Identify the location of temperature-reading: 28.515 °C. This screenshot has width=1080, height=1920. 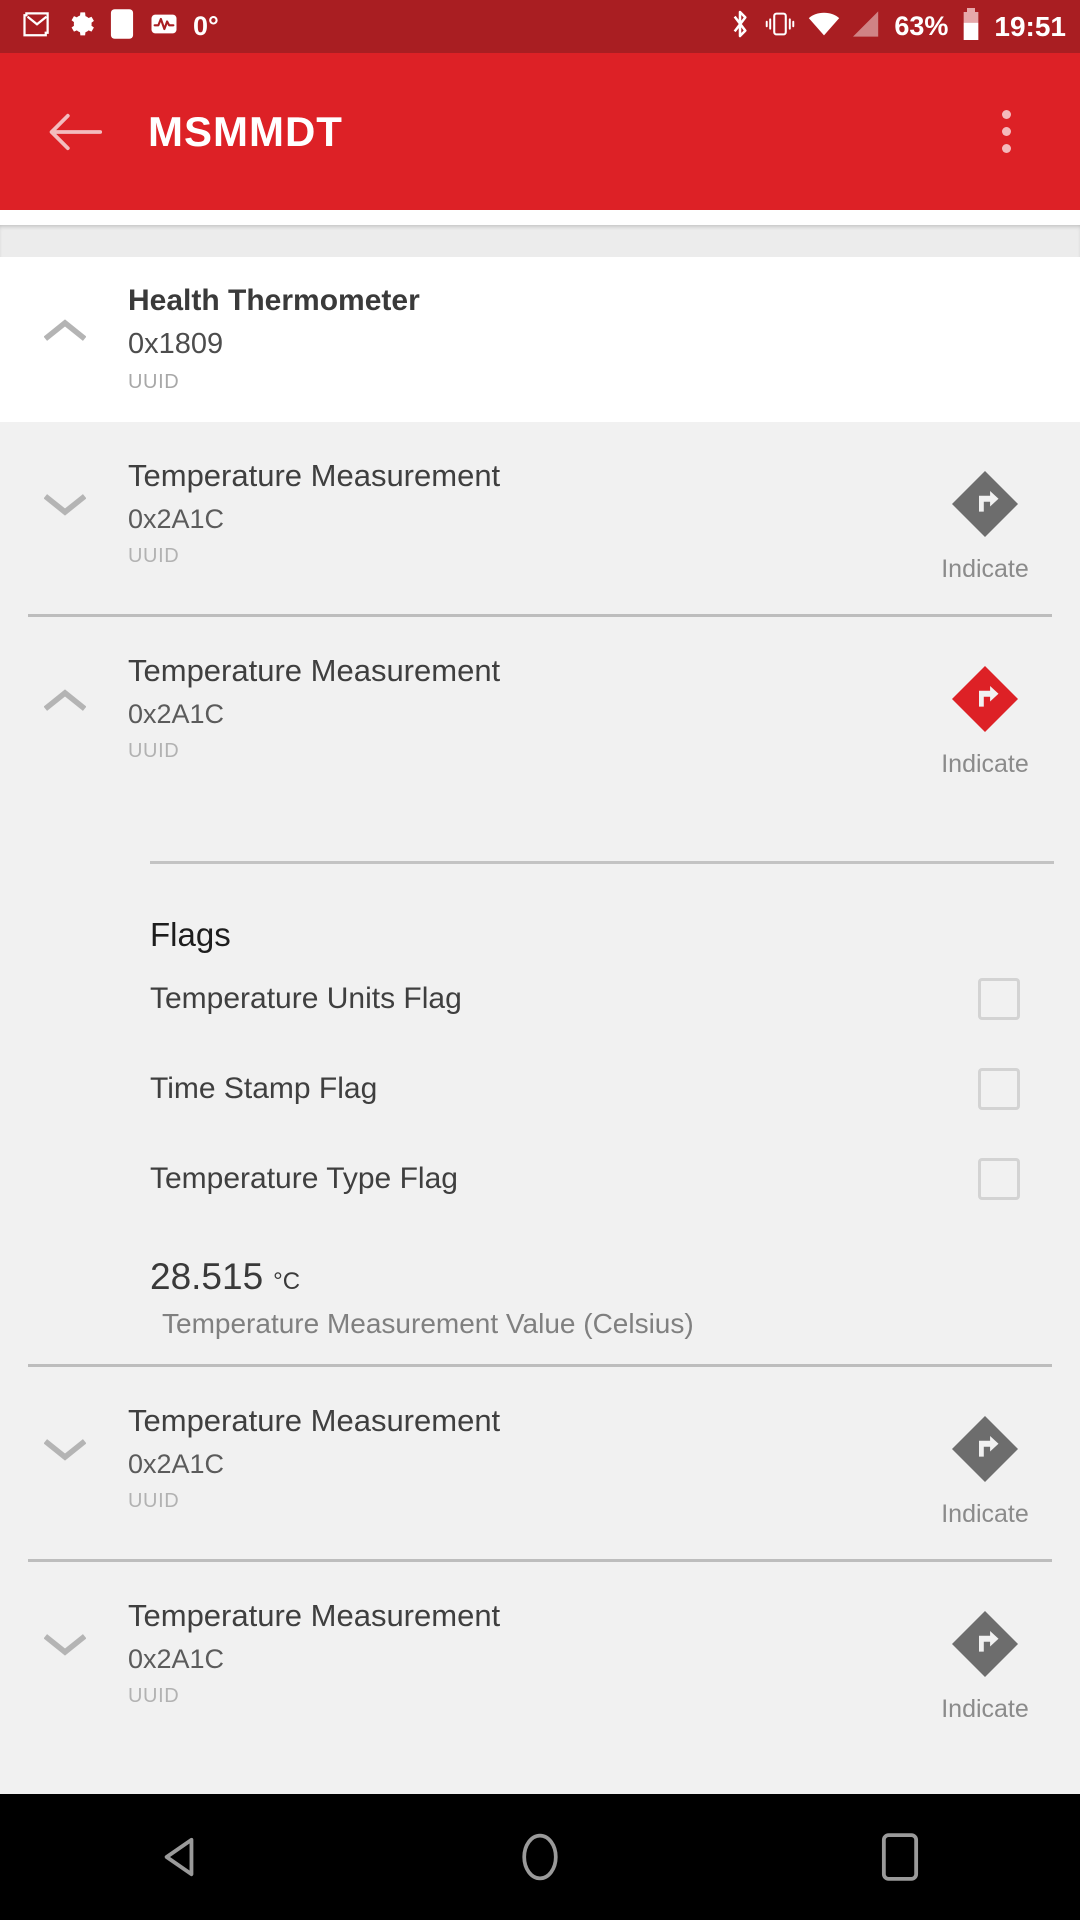
(615, 1277).